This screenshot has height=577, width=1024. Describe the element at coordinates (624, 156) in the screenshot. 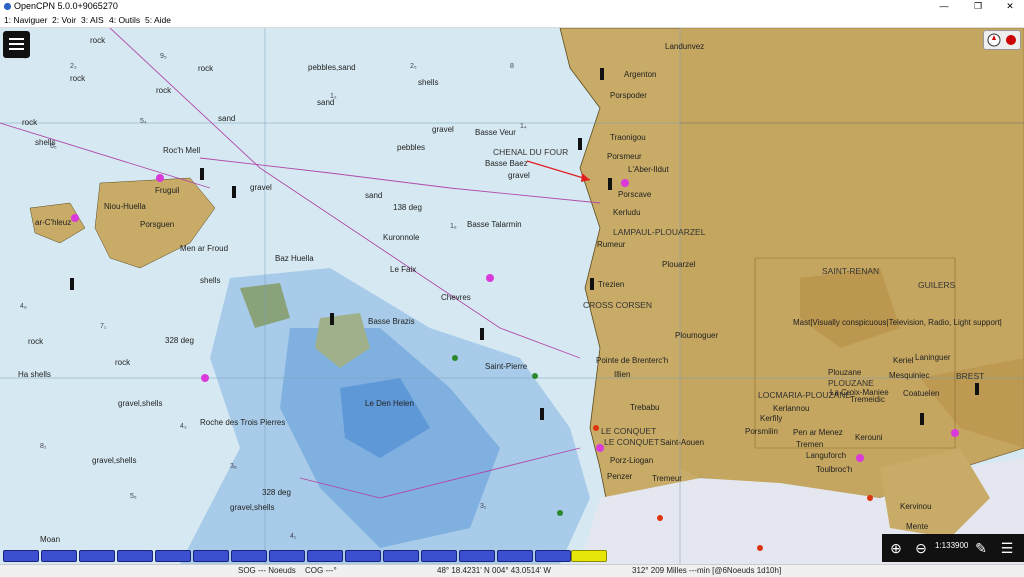

I see `place-porsmeur: Porsmeur` at that location.